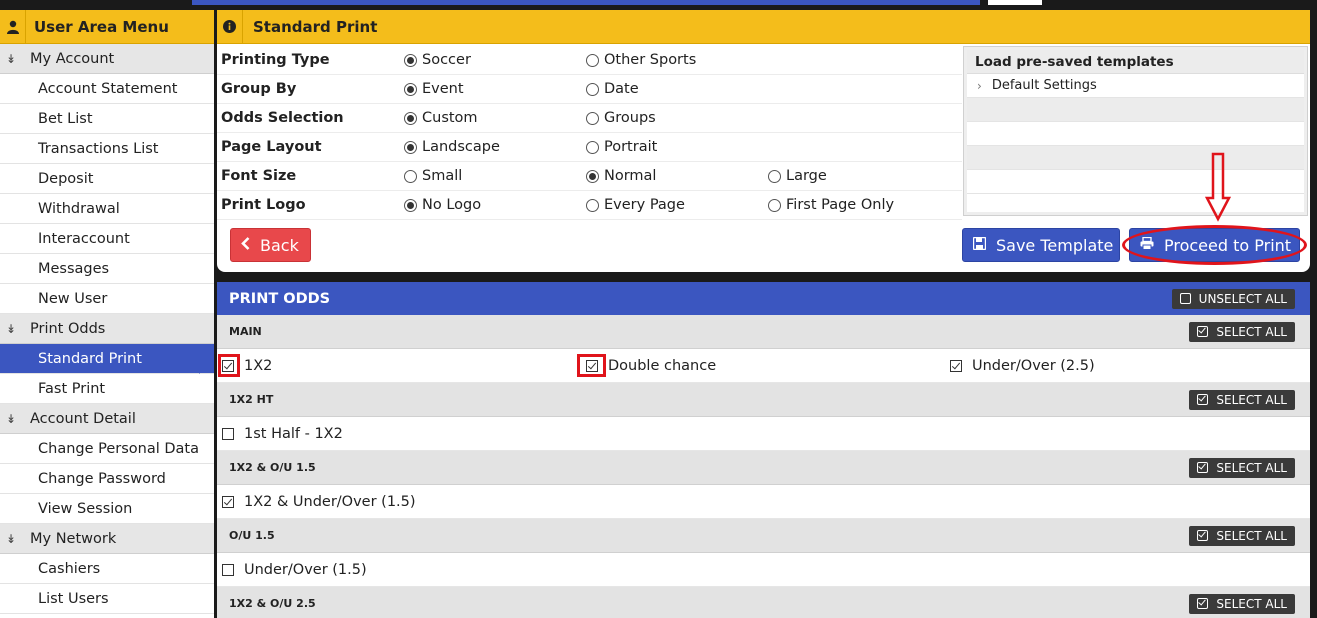  I want to click on sidebar-item-deposit: Deposit, so click(107, 179).